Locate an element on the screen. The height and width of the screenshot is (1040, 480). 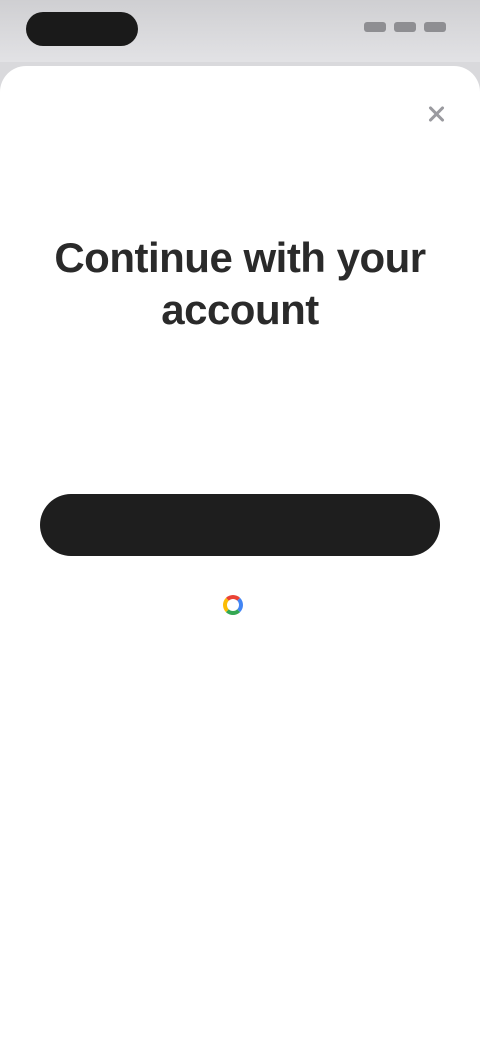
close-button is located at coordinates (436, 114).